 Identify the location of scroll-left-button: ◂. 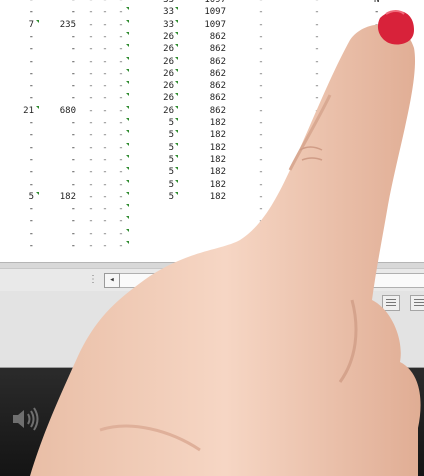
(112, 280).